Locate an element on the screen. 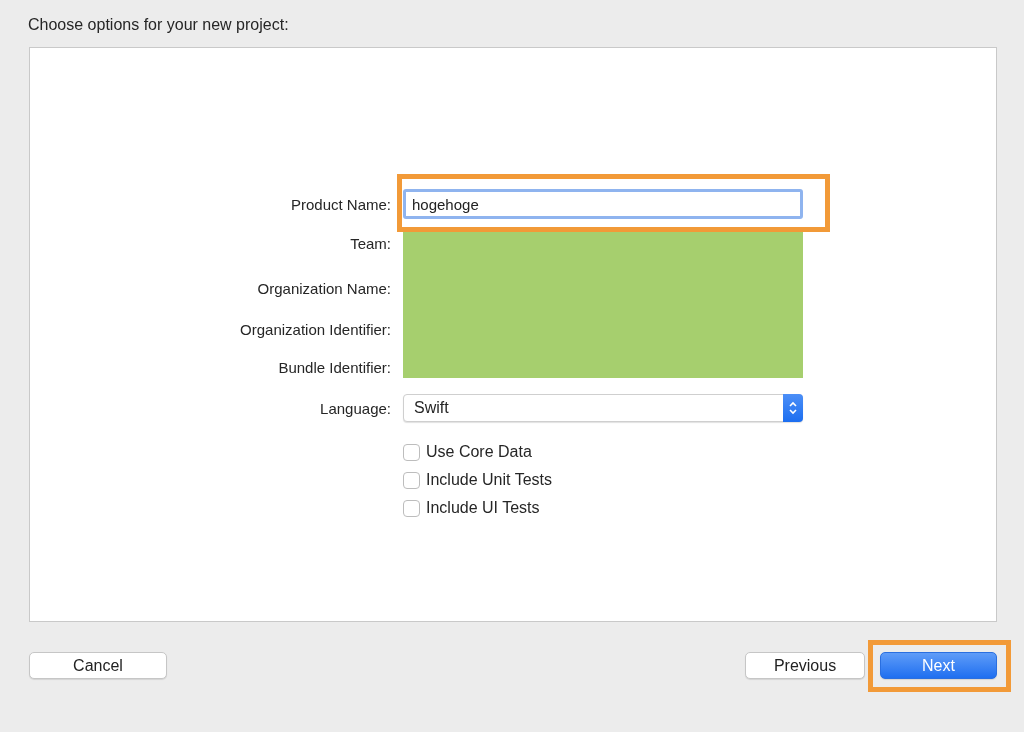 The height and width of the screenshot is (732, 1024). language-select: Swift is located at coordinates (603, 408).